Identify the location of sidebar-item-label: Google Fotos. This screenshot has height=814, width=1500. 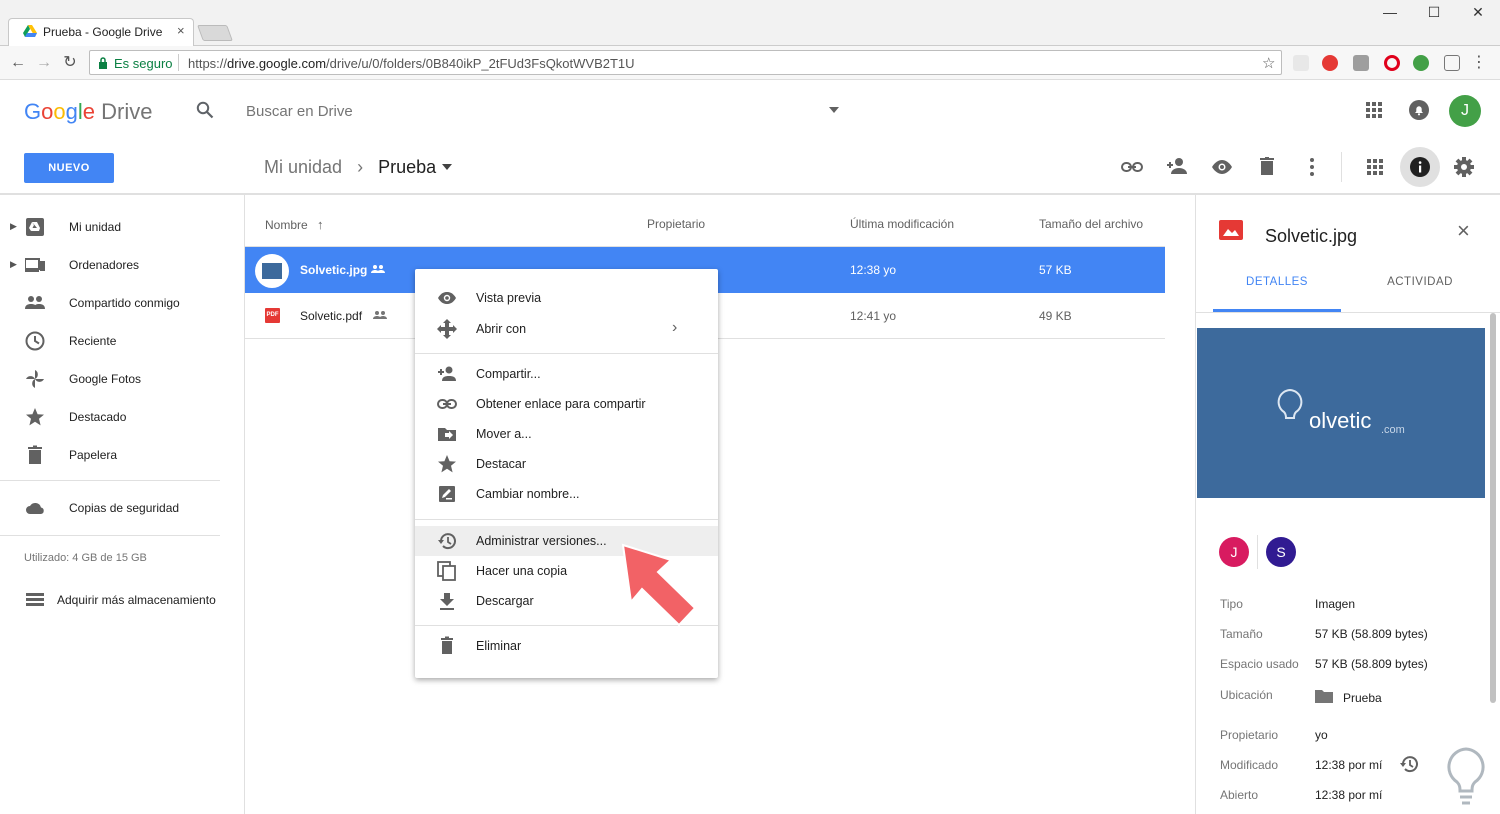
(105, 379).